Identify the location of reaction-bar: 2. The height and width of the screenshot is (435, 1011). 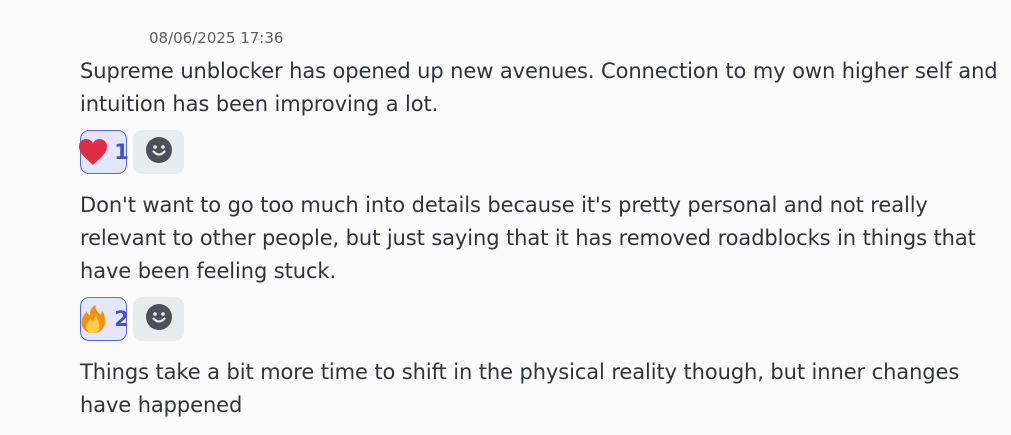
(132, 319).